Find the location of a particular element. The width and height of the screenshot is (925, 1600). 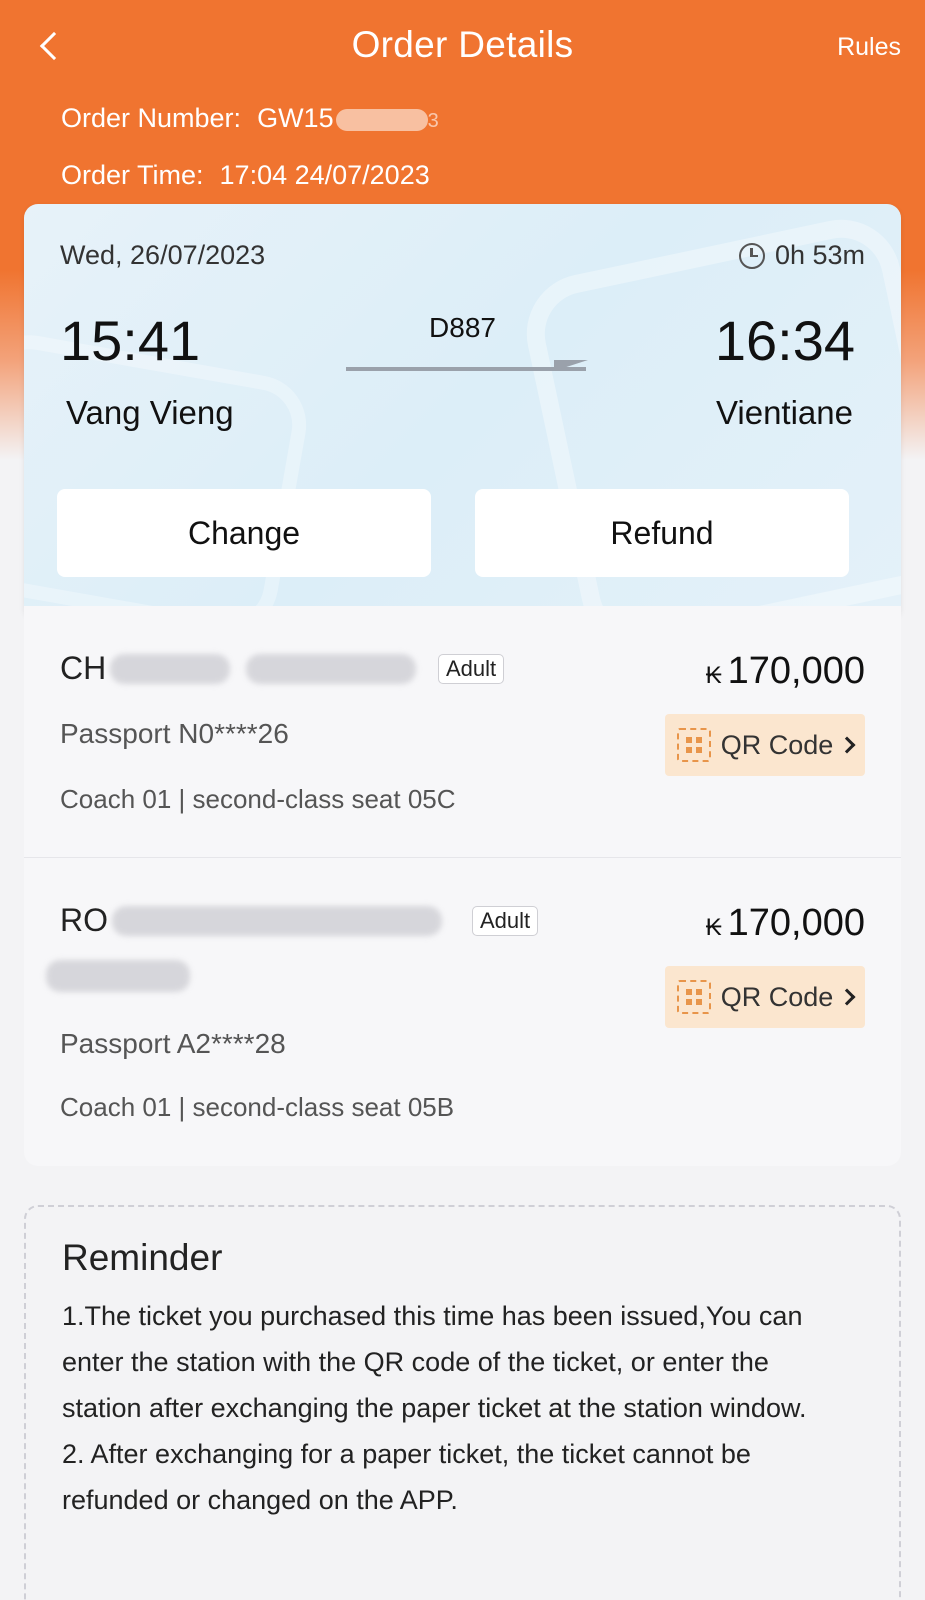

clock-icon is located at coordinates (751, 255).